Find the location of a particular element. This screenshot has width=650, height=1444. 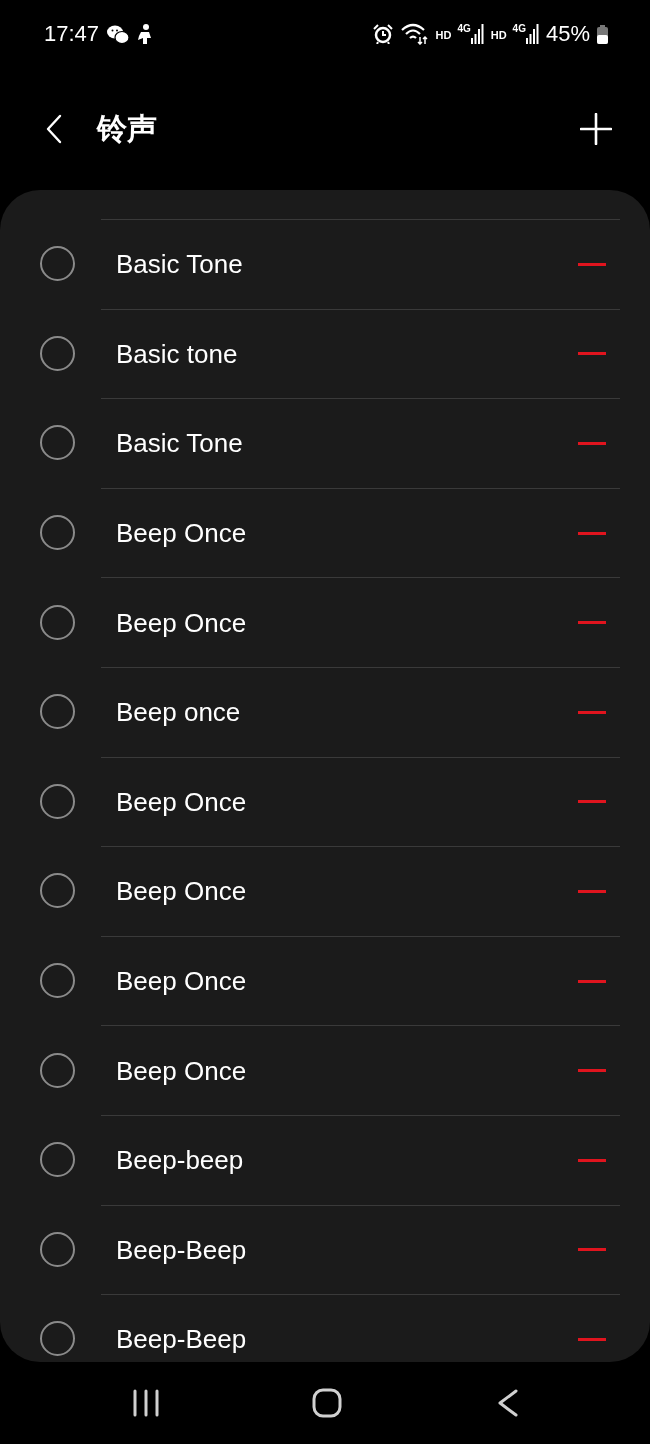

battery-percent: 45% is located at coordinates (567, 34).